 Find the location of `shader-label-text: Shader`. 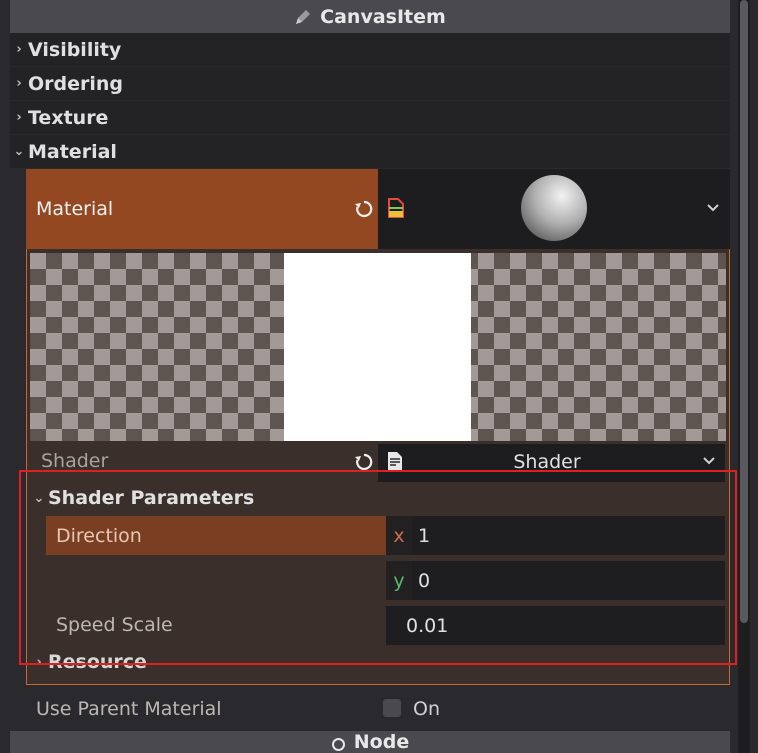

shader-label-text: Shader is located at coordinates (75, 461).